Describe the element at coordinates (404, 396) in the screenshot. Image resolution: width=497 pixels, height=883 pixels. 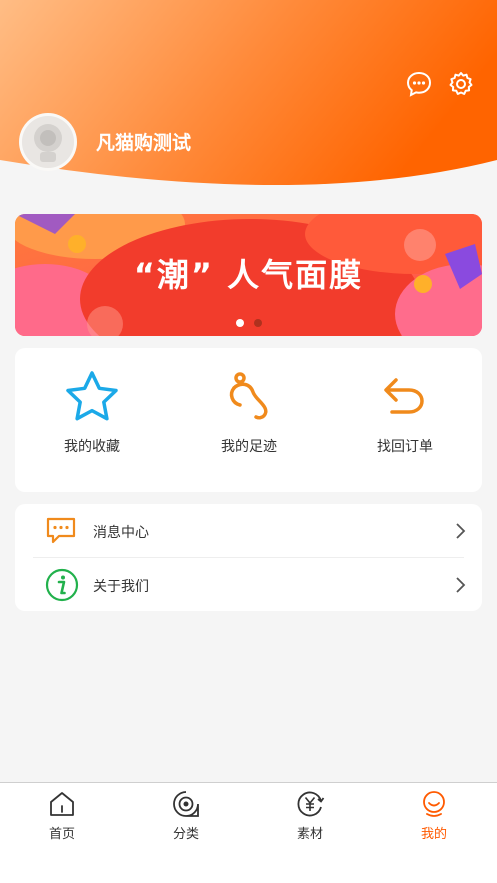
I see `undo-arrow-icon` at that location.